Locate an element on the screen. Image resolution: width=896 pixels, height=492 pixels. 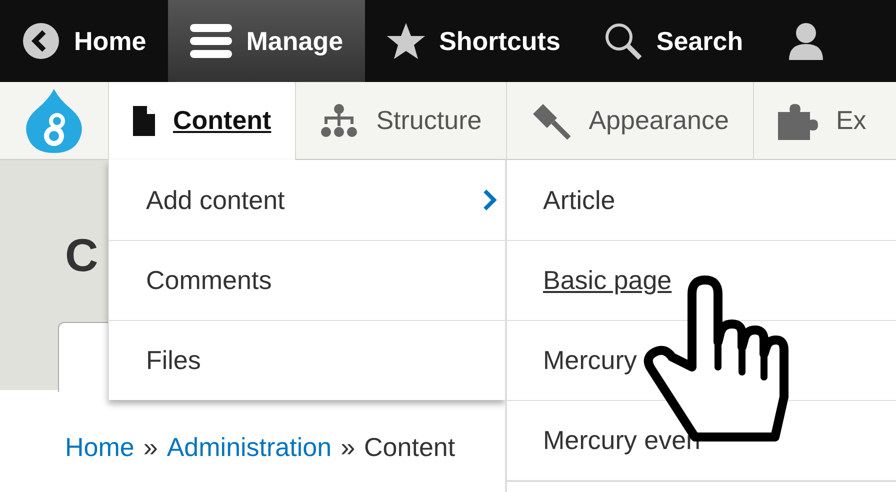
toolbar-tab: Search is located at coordinates (674, 41).